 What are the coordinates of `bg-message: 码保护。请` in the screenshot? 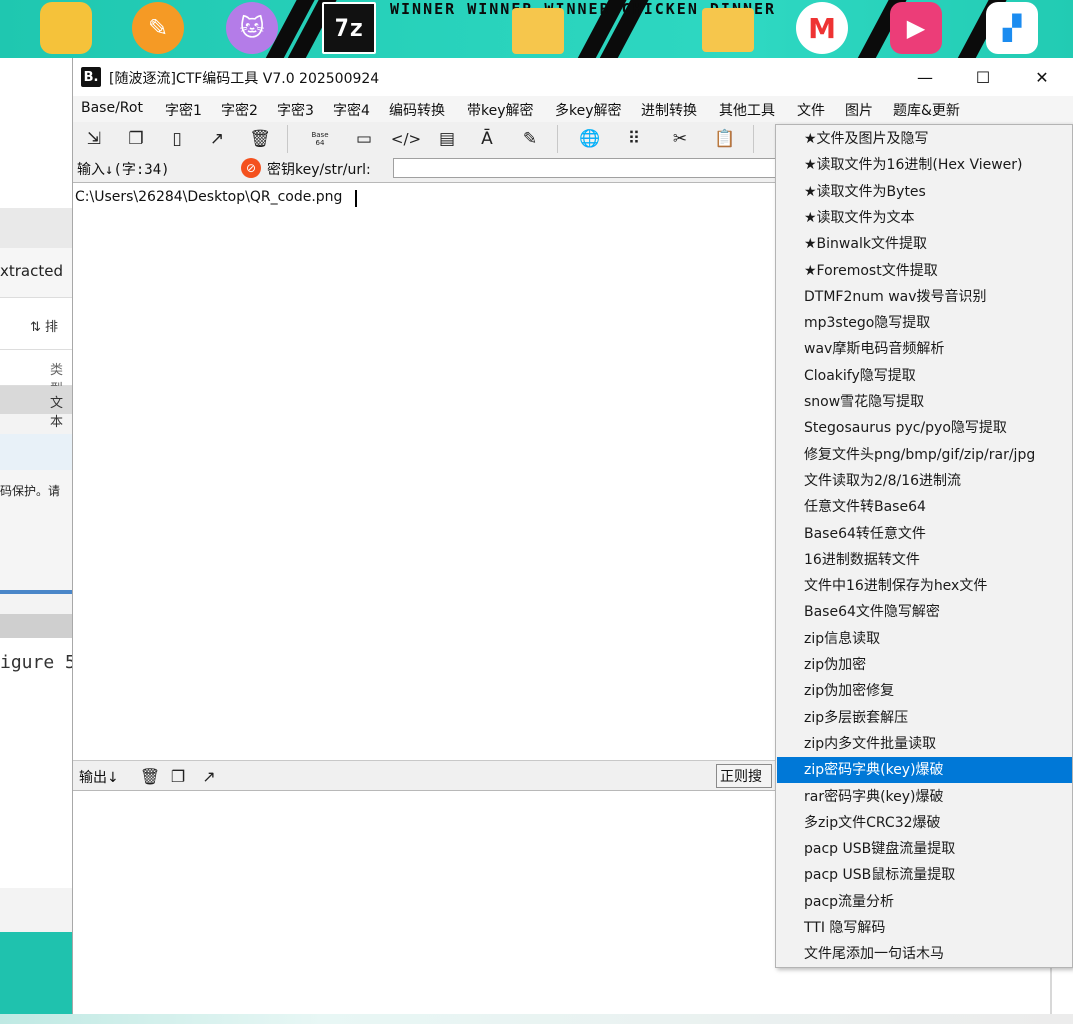 It's located at (30, 491).